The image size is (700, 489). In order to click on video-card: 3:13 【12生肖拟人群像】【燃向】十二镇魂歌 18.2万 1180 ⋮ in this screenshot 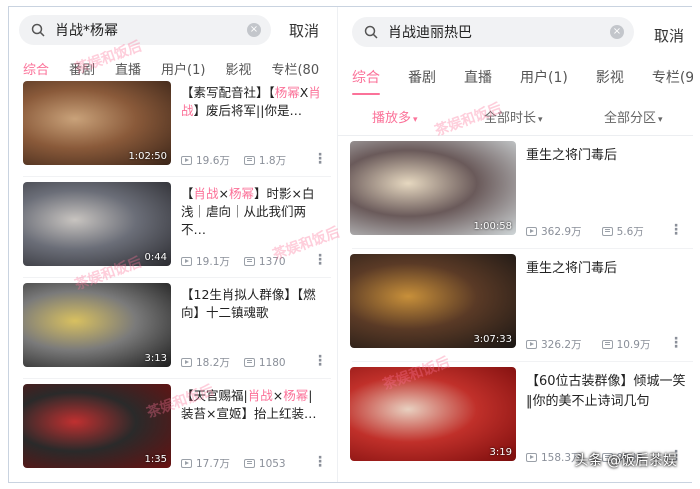, I will do `click(170, 333)`.